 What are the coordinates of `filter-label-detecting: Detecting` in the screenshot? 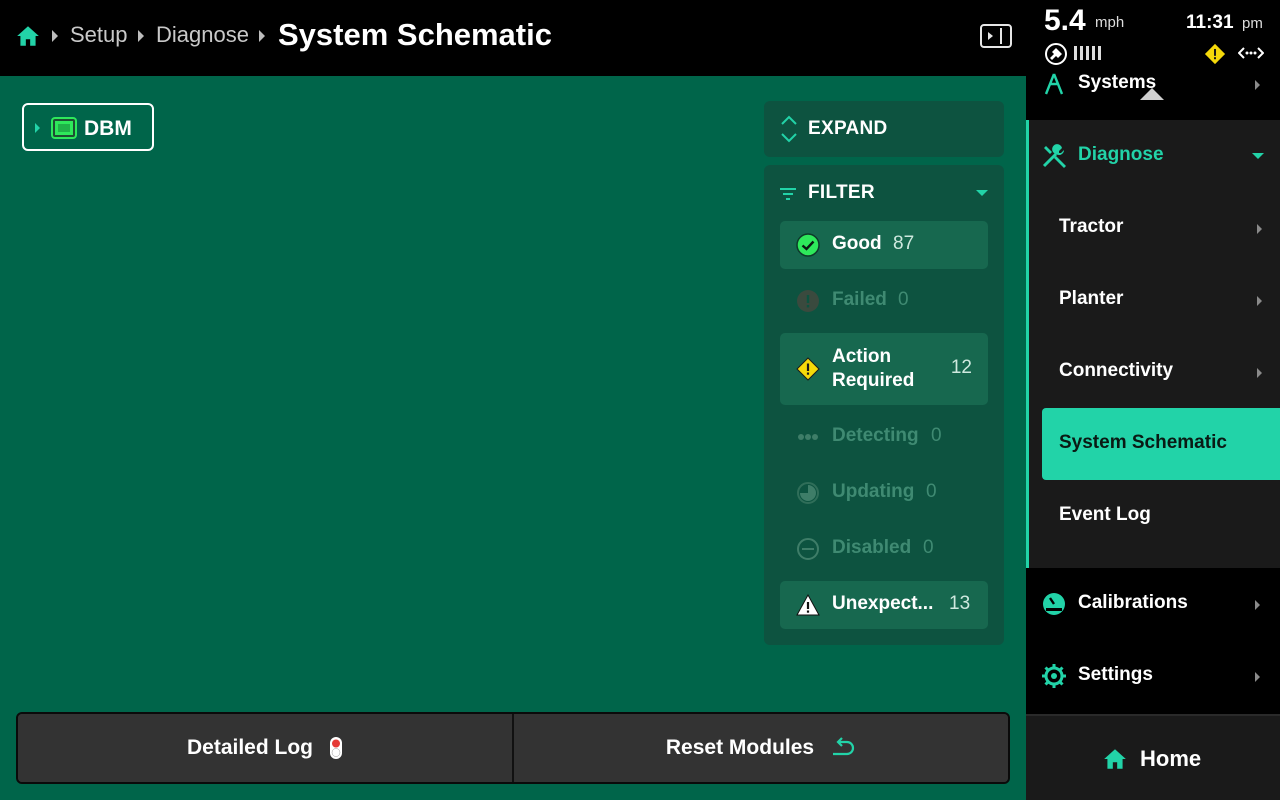 It's located at (875, 435).